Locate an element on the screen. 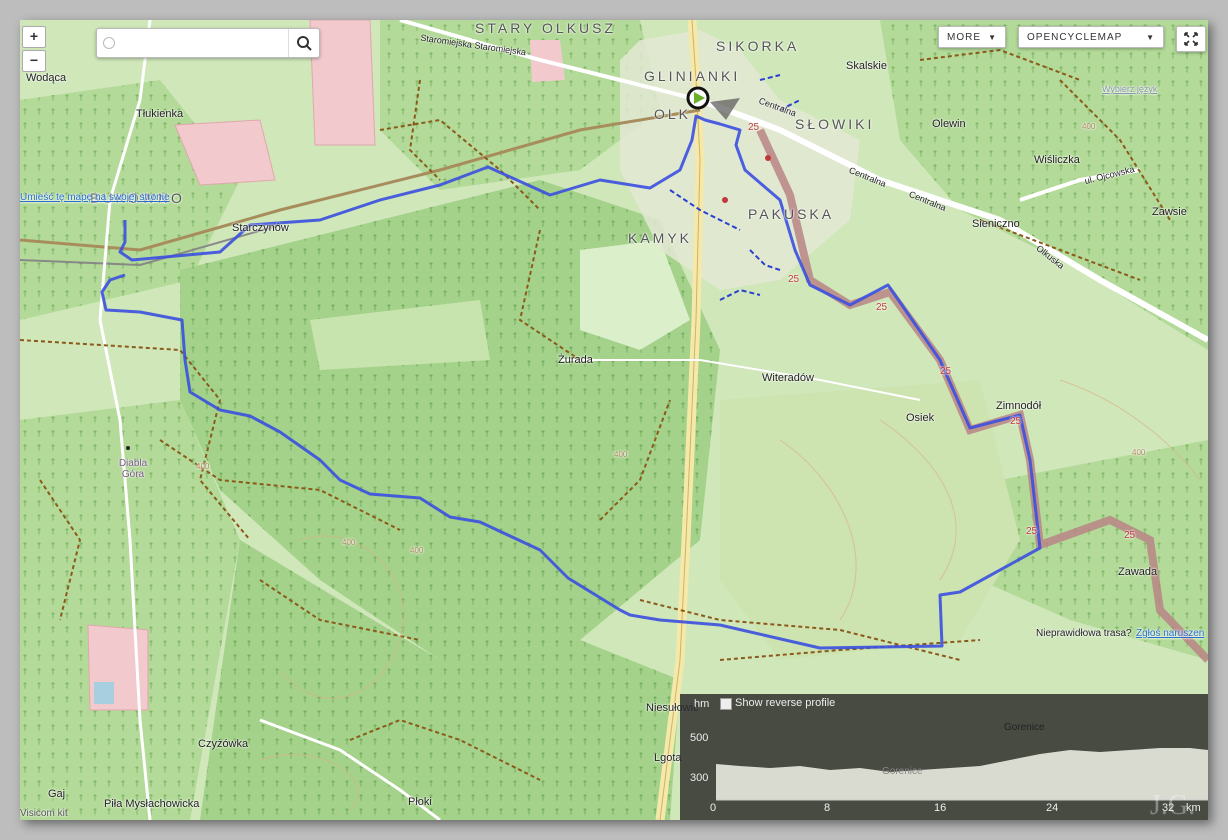 The image size is (1228, 840). search-box is located at coordinates (208, 43).